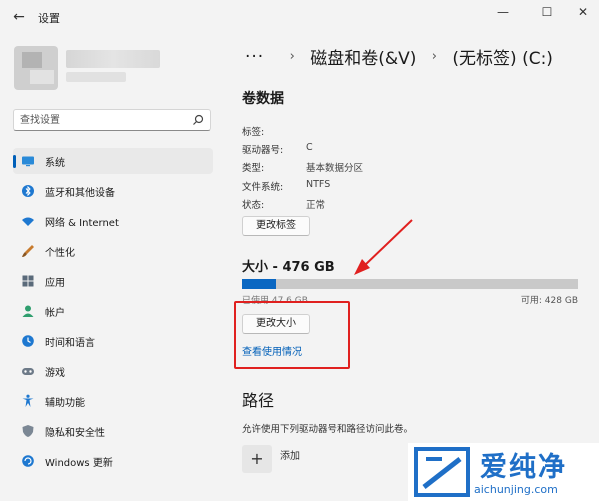 This screenshot has height=501, width=599. I want to click on sidebar-item-accessibility: 辅助功能, so click(113, 401).